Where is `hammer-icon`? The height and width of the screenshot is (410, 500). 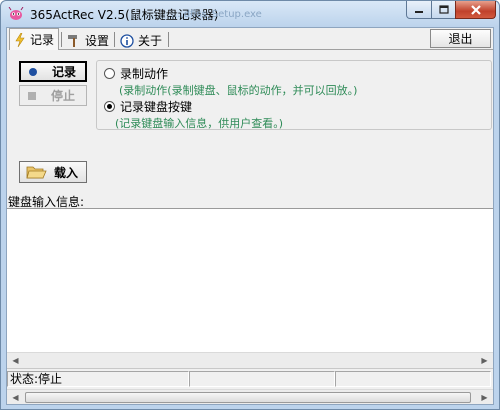 hammer-icon is located at coordinates (72, 40).